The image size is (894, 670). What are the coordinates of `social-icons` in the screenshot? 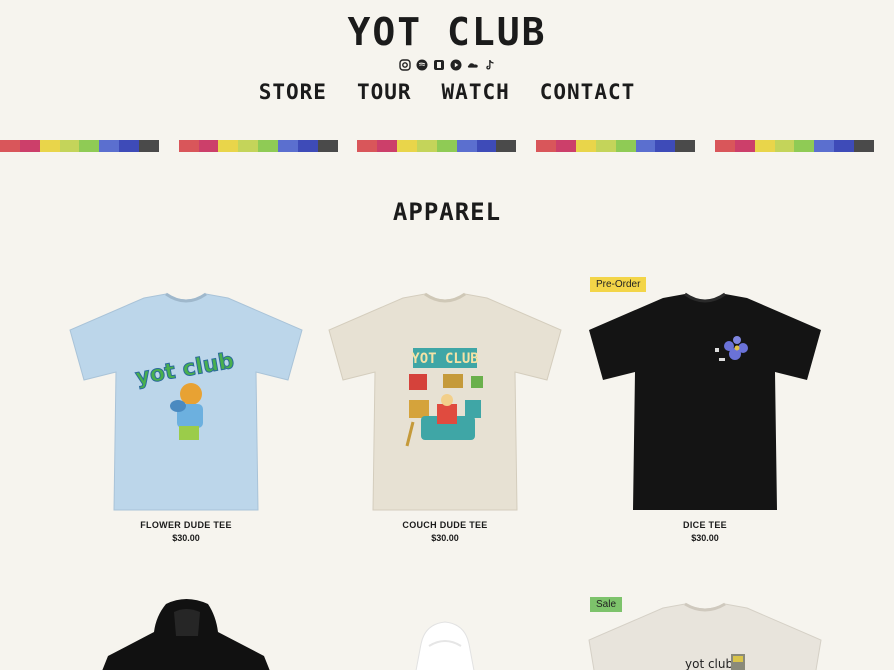 It's located at (447, 65).